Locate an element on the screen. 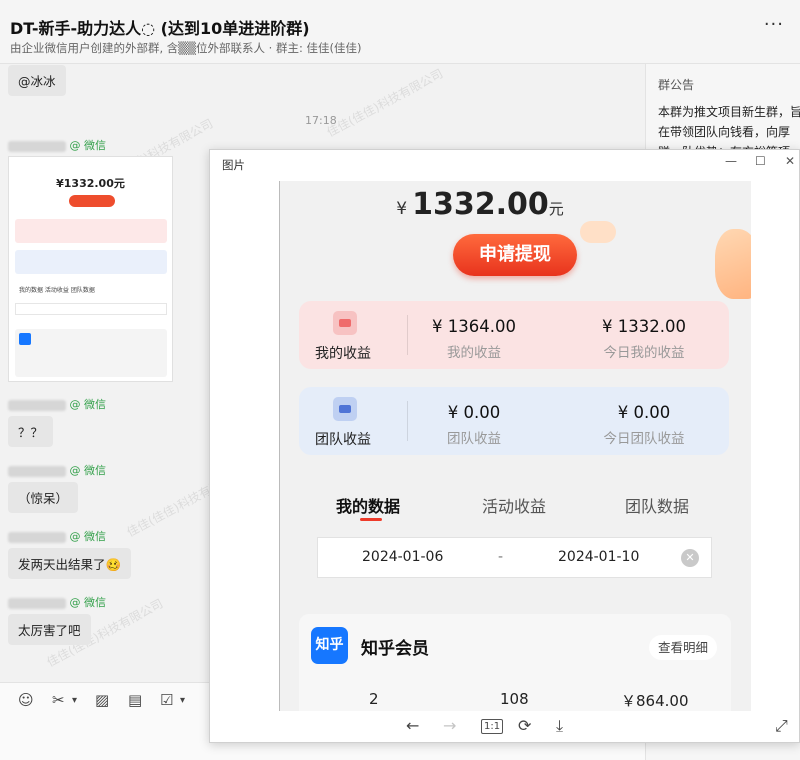  zhihu-stat-value: ￥864.00 is located at coordinates (655, 701).